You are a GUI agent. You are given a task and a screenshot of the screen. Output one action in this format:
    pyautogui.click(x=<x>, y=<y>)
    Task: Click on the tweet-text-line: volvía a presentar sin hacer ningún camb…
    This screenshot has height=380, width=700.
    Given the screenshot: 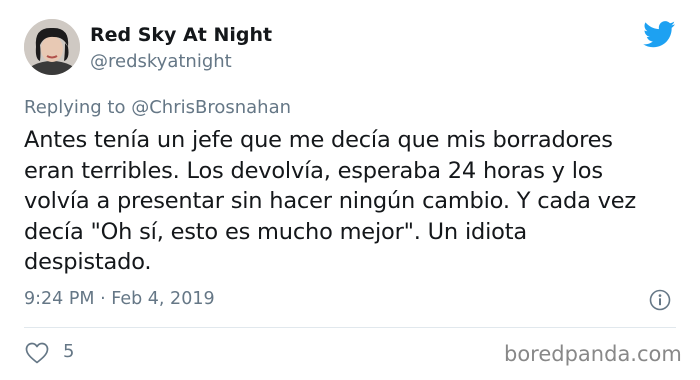 What is the action you would take?
    pyautogui.click(x=330, y=201)
    